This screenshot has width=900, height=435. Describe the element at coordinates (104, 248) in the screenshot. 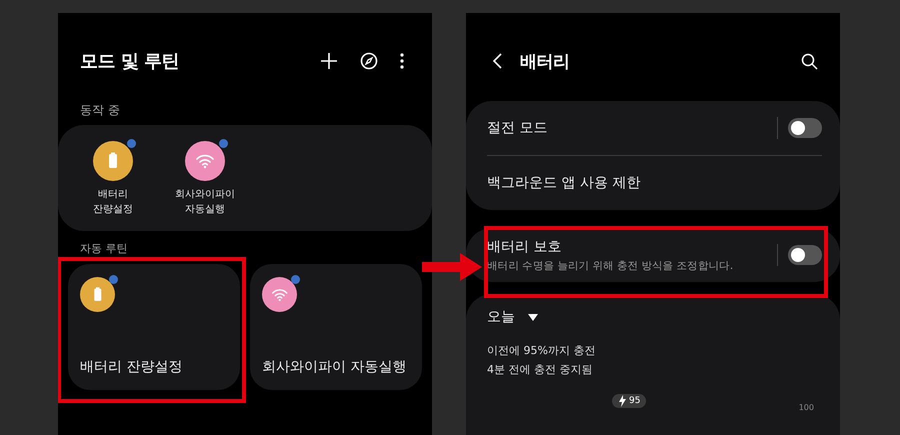

I see `section-label: 자동 루틴` at that location.